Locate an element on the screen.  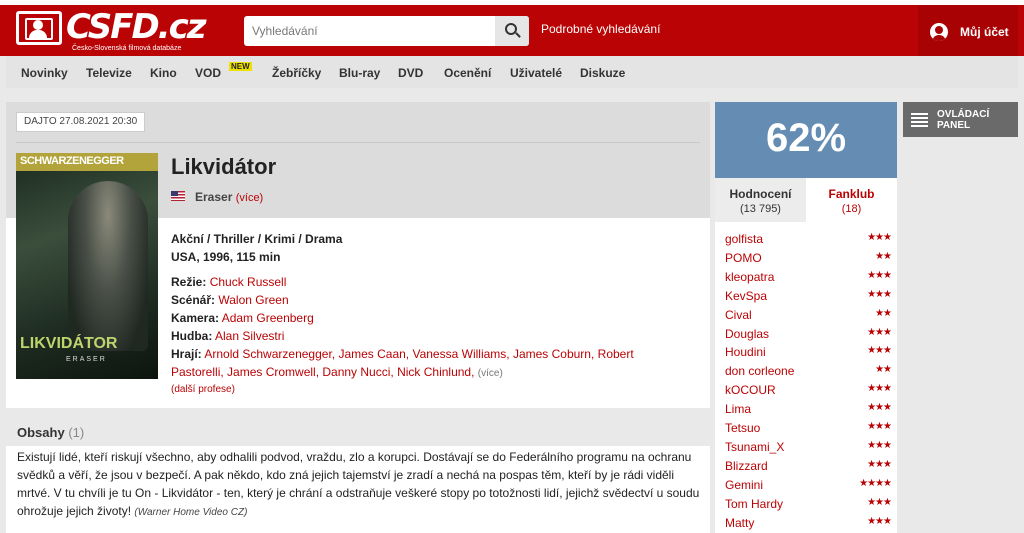
rater-row: Blizzard ★★★ is located at coordinates (808, 467).